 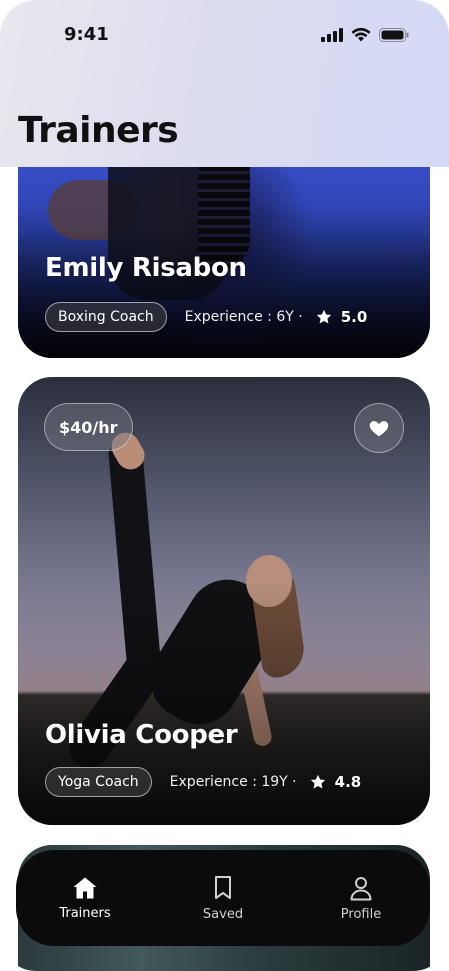 I want to click on rating-value: 5.0, so click(x=354, y=317).